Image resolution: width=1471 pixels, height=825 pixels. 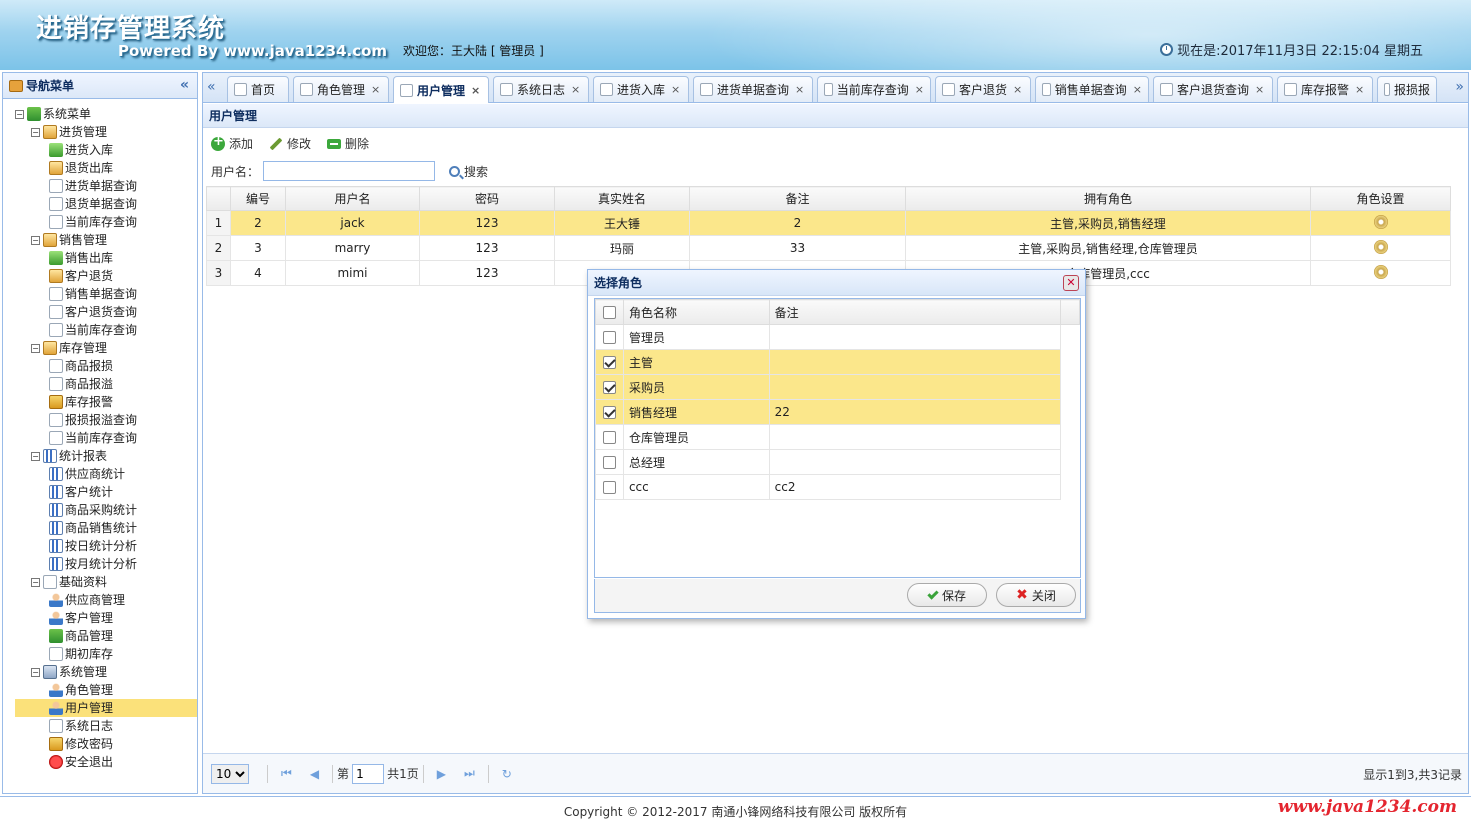 I want to click on nav-item: 客户退货, so click(x=106, y=276).